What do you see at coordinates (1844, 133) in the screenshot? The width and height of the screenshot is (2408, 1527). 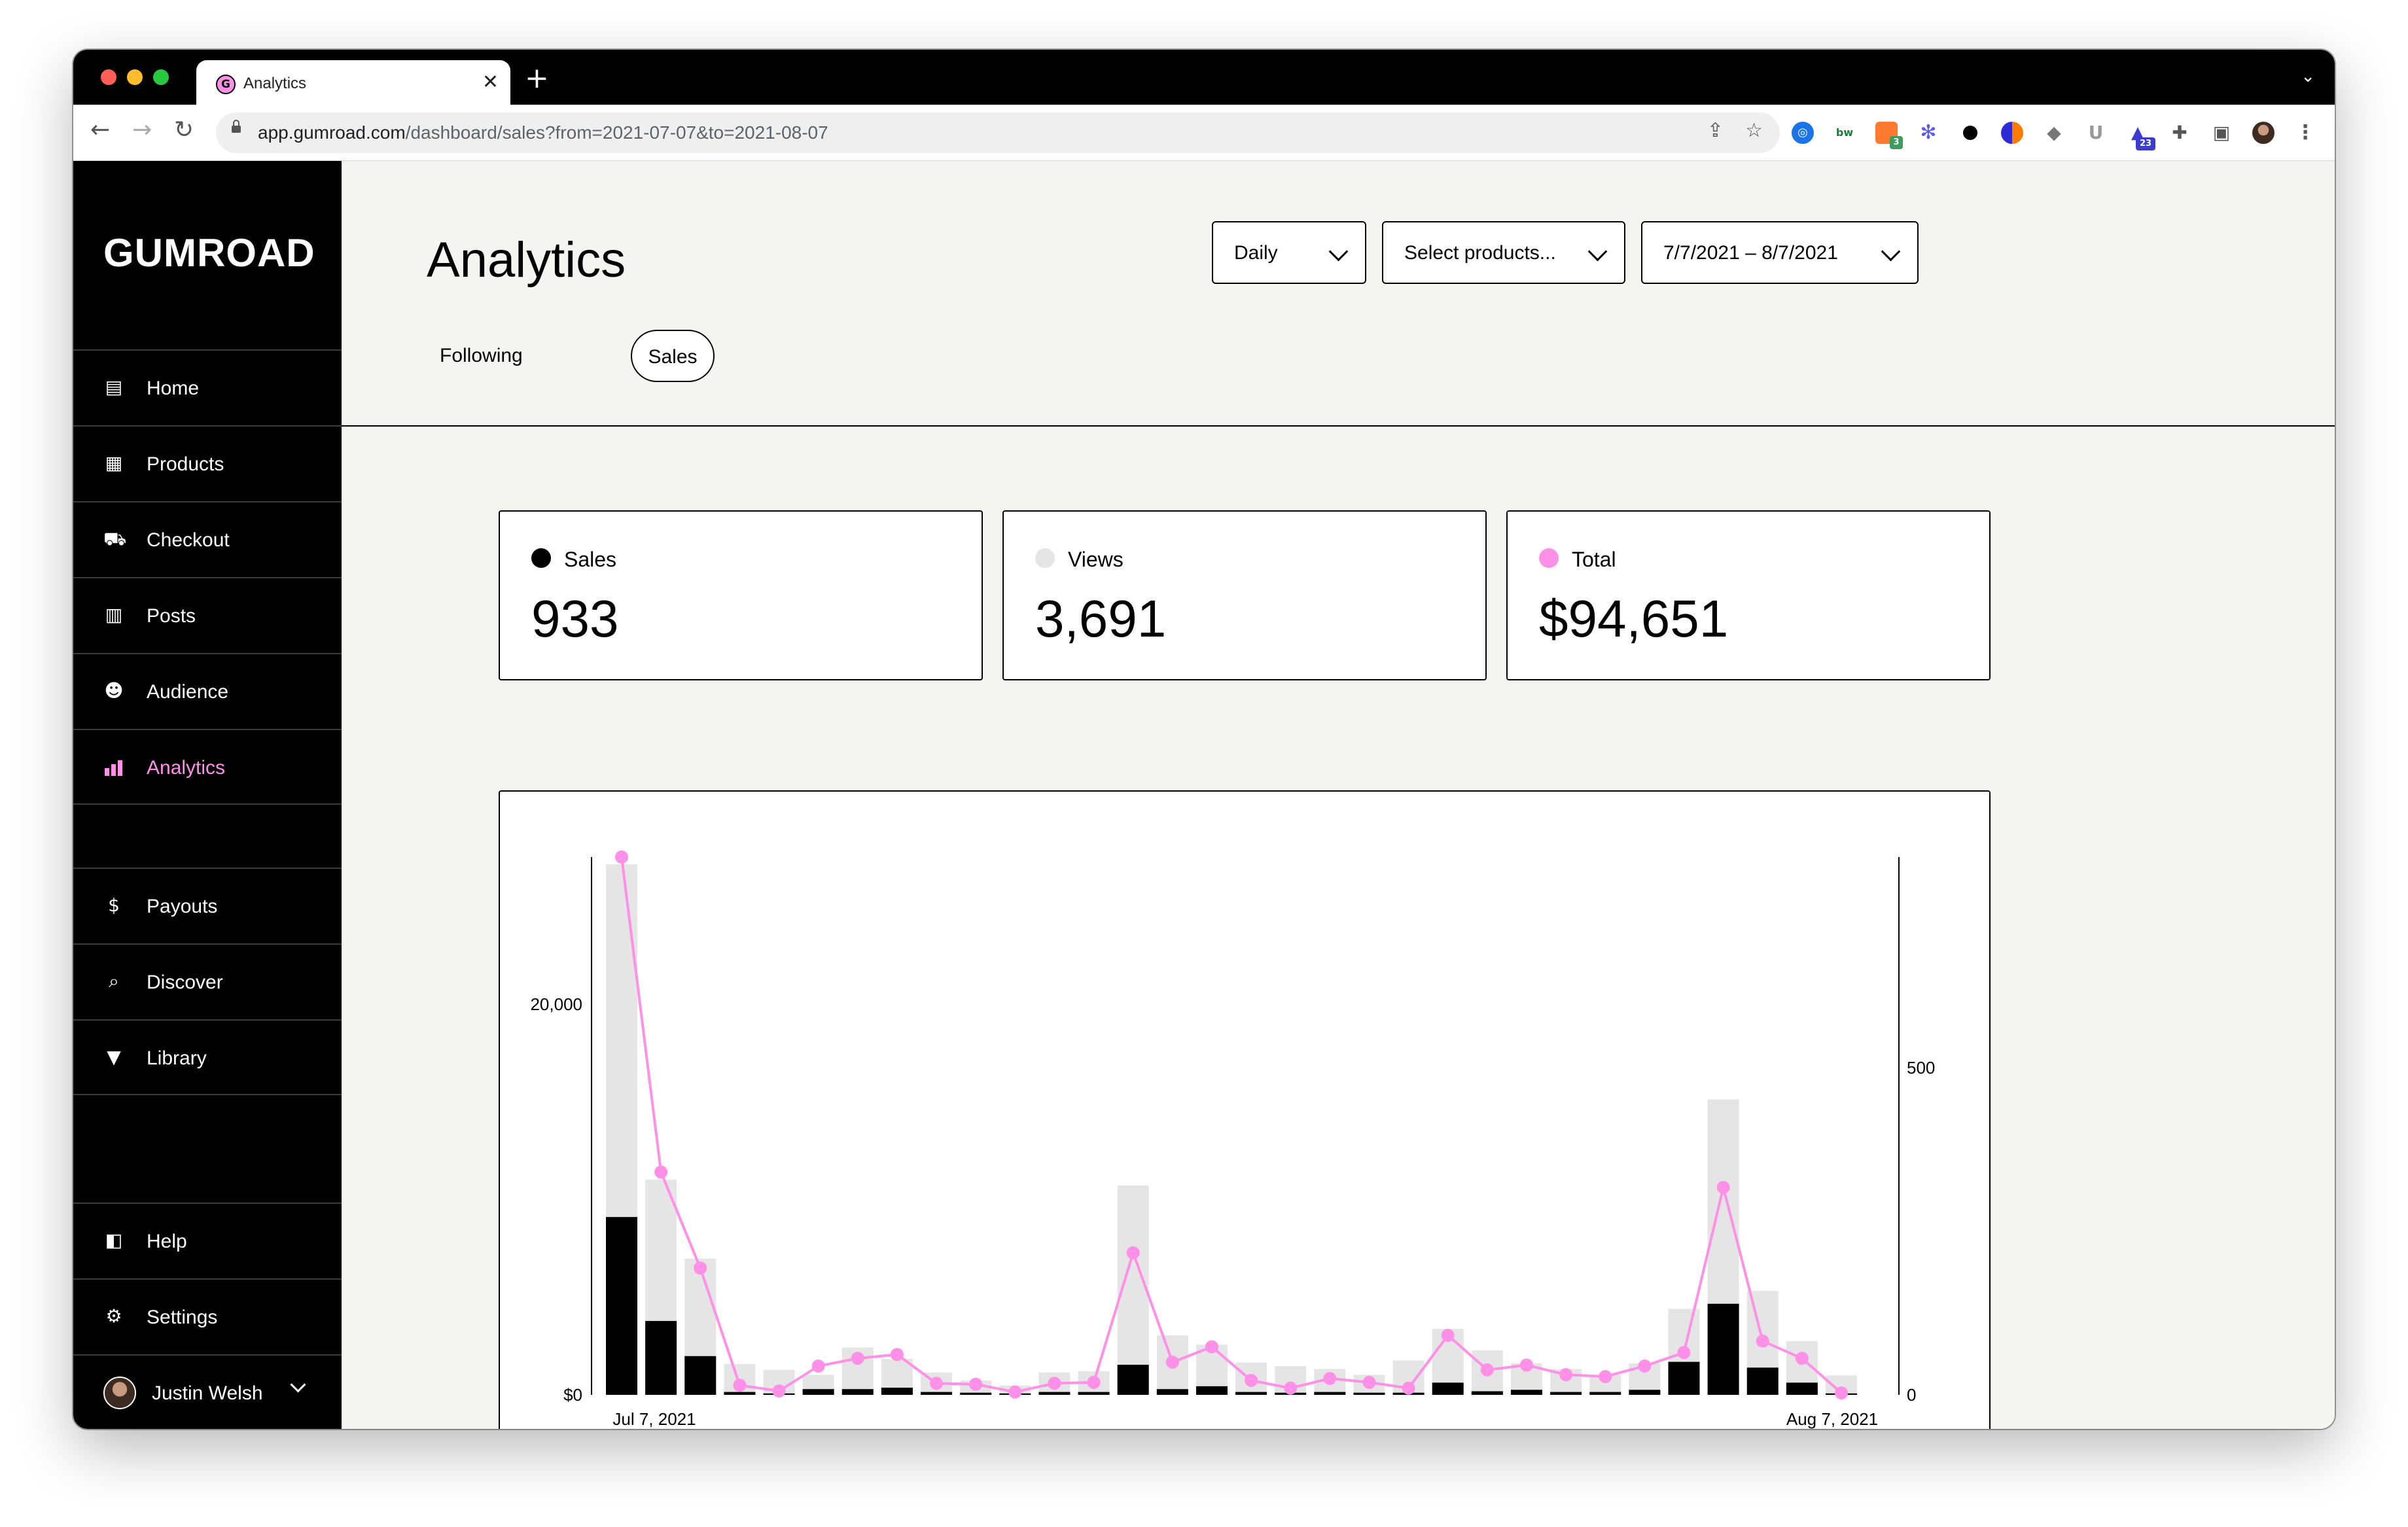 I see `extension-bw-icon: bw` at bounding box center [1844, 133].